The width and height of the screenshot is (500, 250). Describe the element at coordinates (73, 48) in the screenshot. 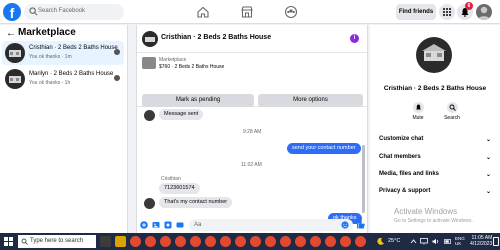

I see `conversation-name: Cristhian · 2 Beds 2 Baths House` at that location.